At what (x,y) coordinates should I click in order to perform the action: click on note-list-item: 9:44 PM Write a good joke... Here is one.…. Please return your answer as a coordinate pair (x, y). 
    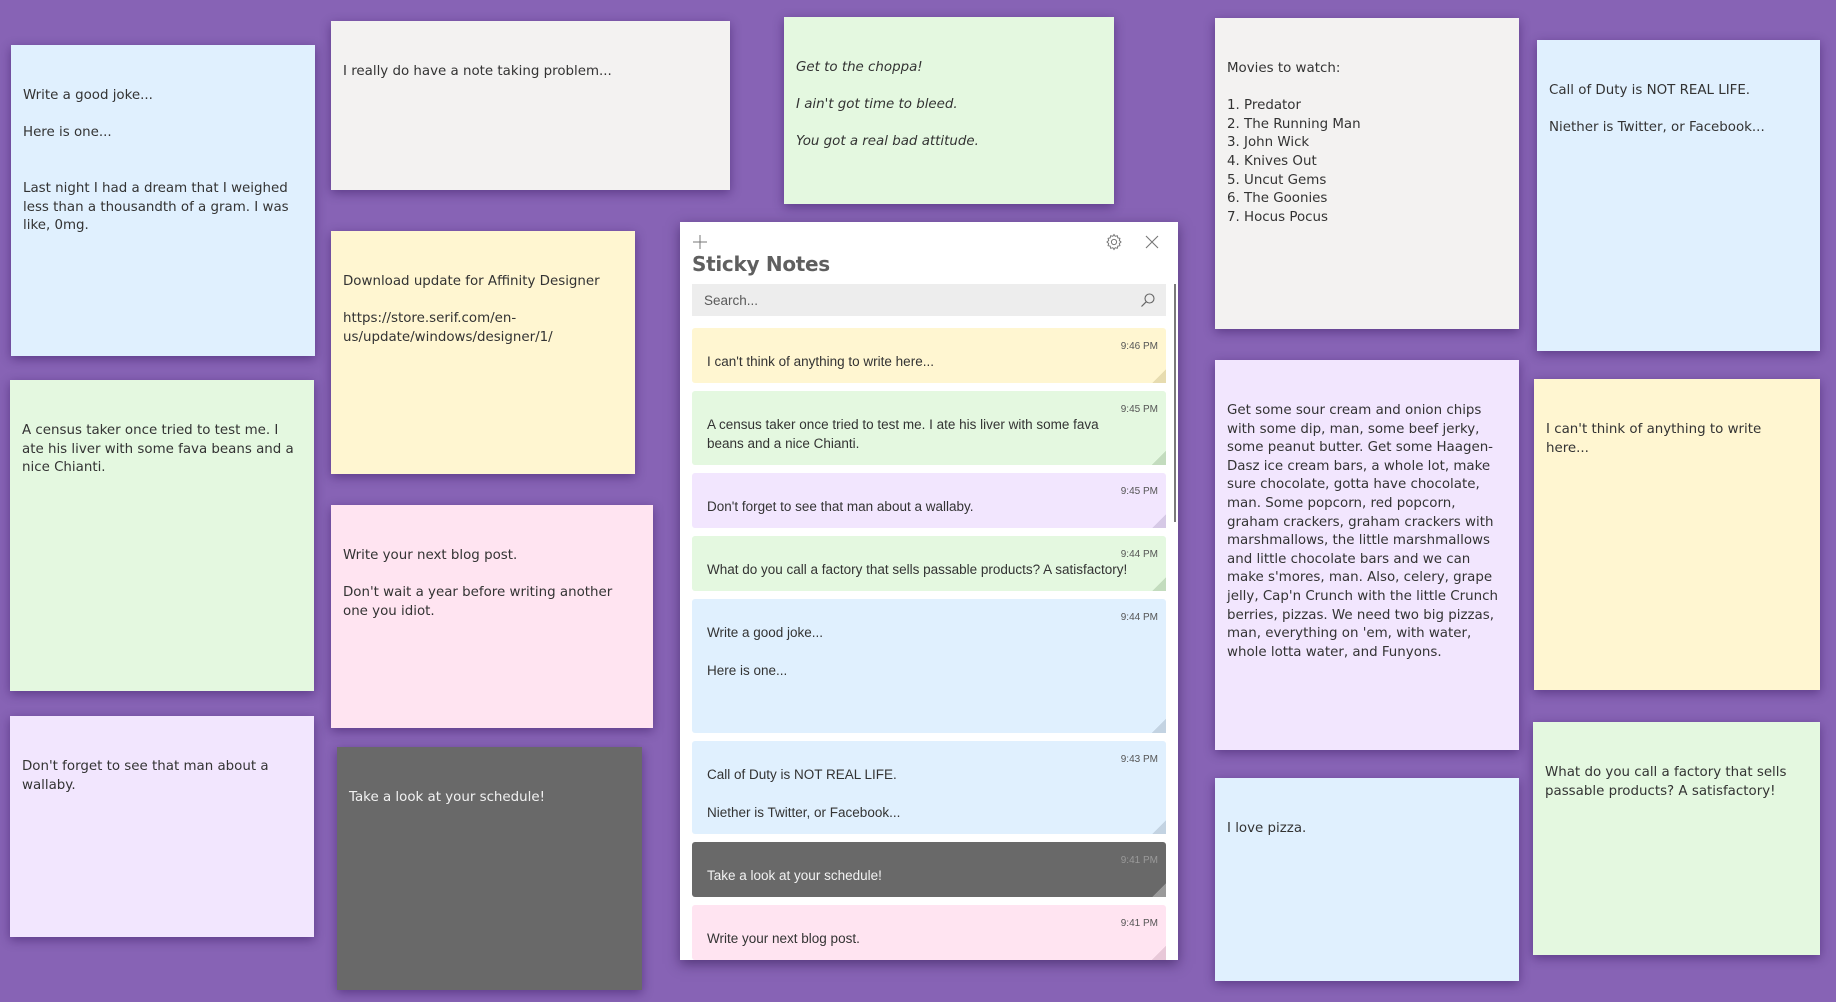
    Looking at the image, I should click on (929, 666).